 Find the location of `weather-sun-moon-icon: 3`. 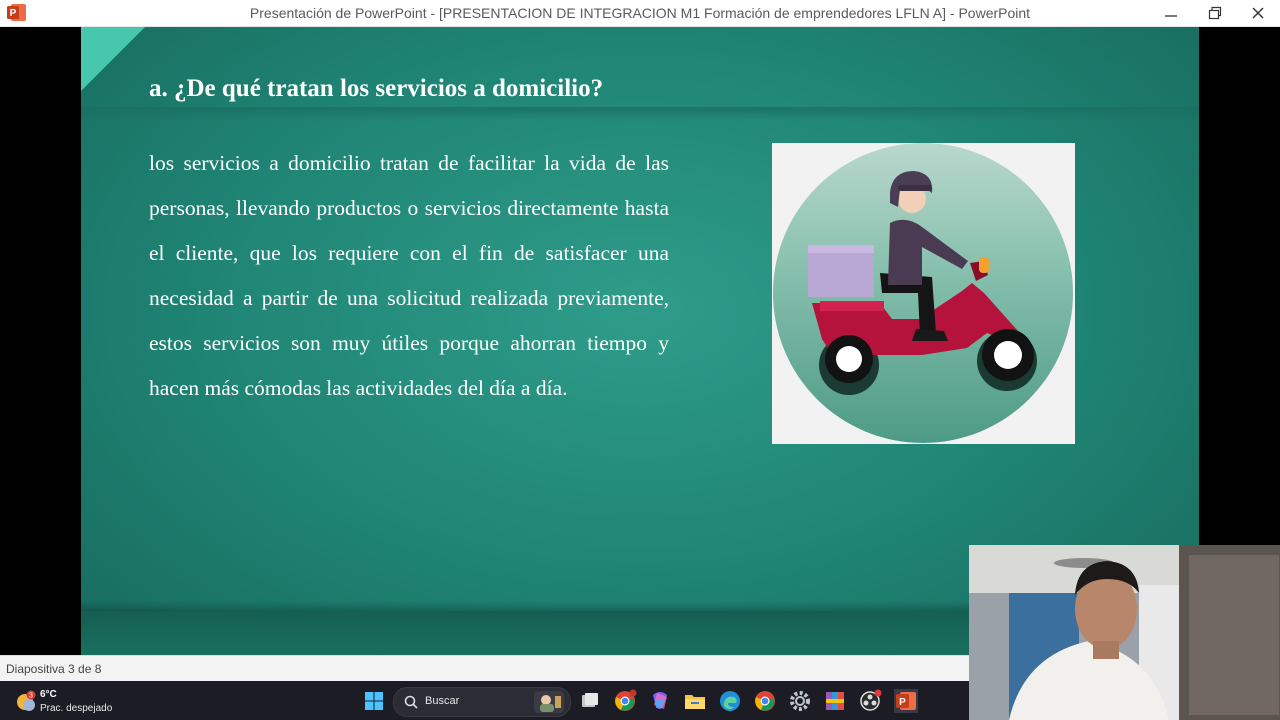

weather-sun-moon-icon: 3 is located at coordinates (26, 700).